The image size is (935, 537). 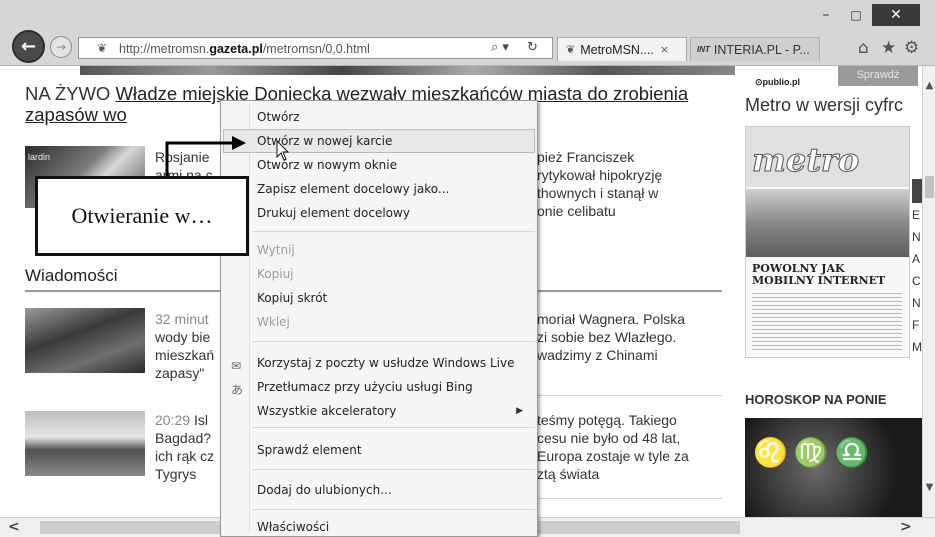 I want to click on forward-arrow-icon: →, so click(x=61, y=47).